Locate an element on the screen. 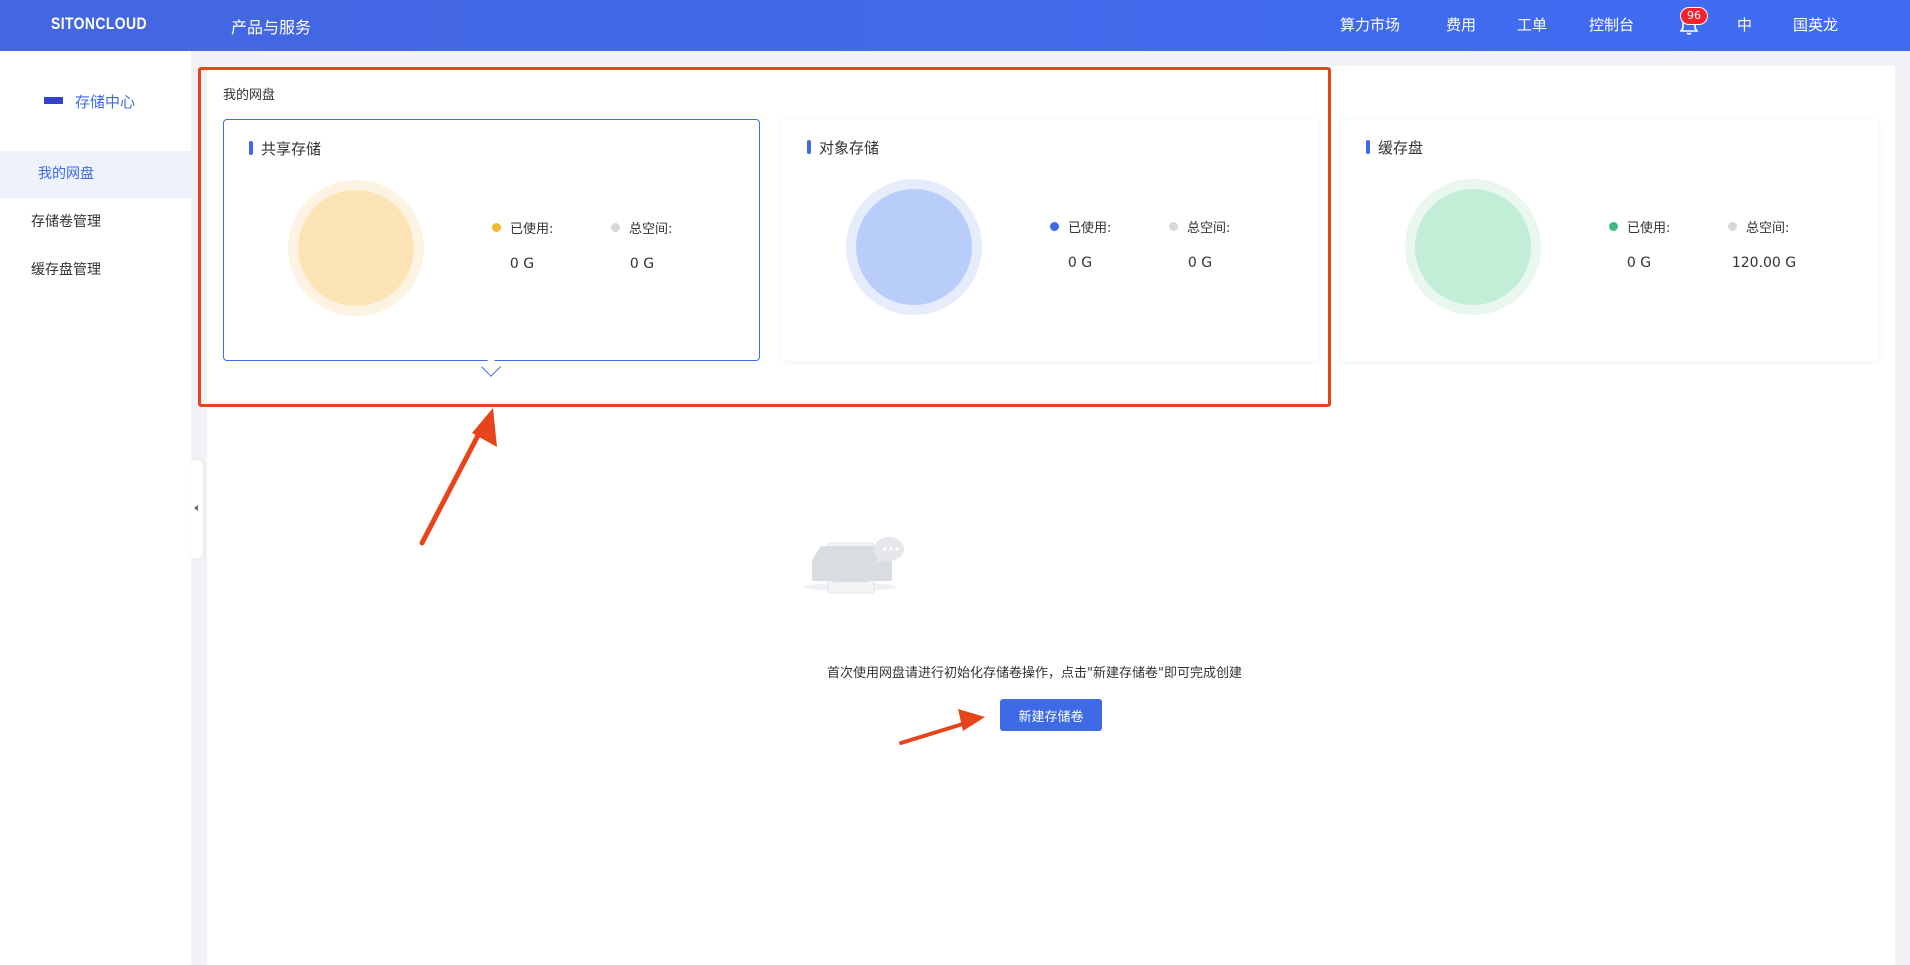 The height and width of the screenshot is (965, 1910). storage-card-object: 对象存储 已使用: 总空间: 0 G 0 G is located at coordinates (1050, 240).